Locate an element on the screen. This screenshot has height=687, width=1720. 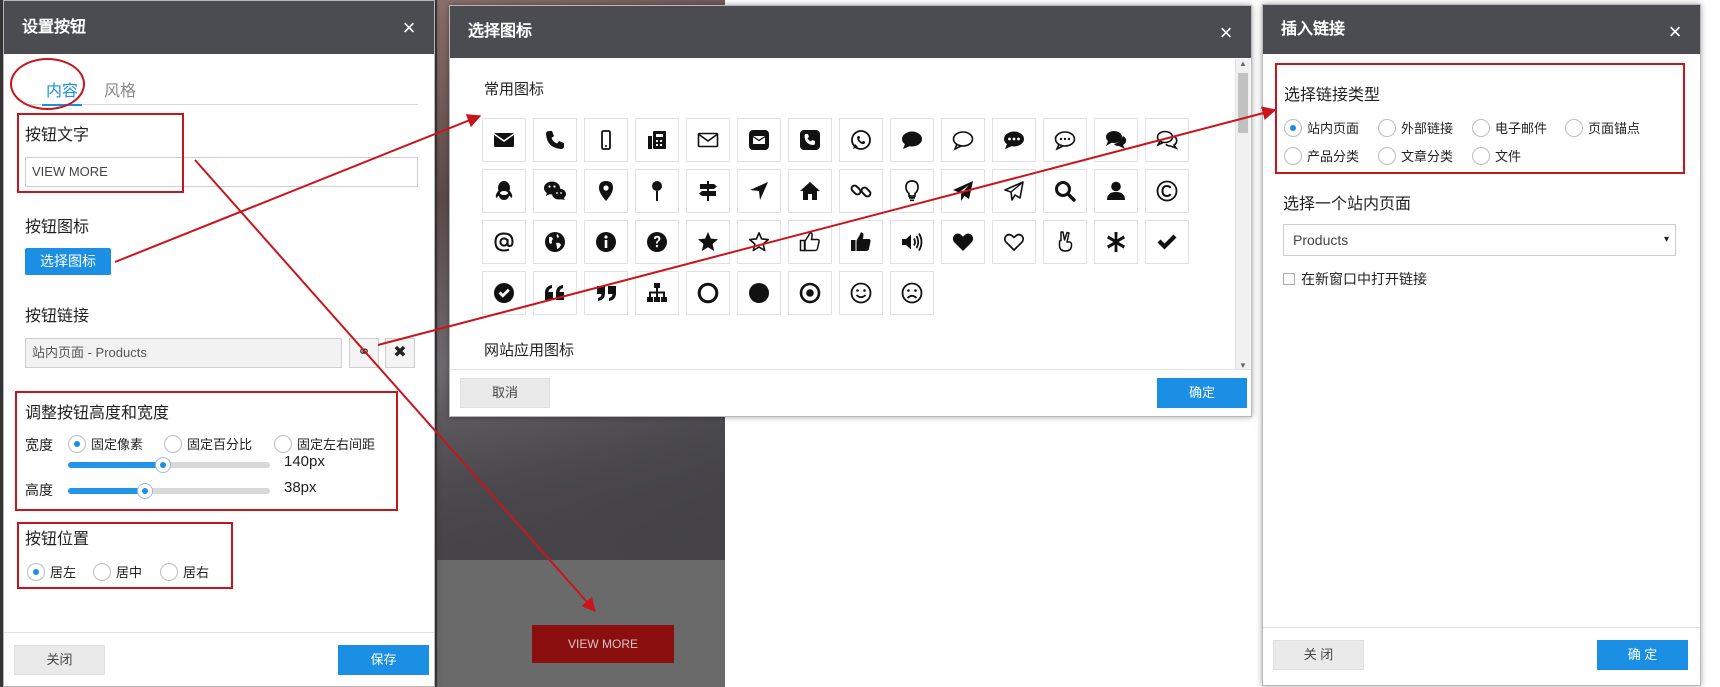
preview-view-more-button: VIEW MORE is located at coordinates (603, 644).